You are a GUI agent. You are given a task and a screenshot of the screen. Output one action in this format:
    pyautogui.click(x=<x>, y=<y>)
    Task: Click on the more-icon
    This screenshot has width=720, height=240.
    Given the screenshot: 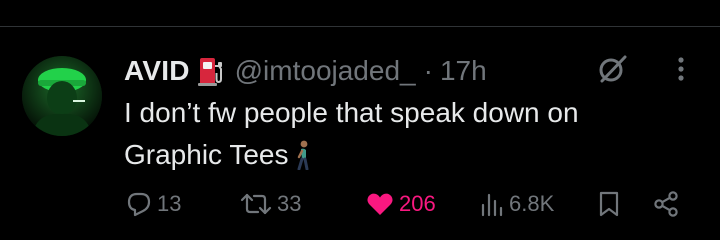 What is the action you would take?
    pyautogui.click(x=681, y=69)
    